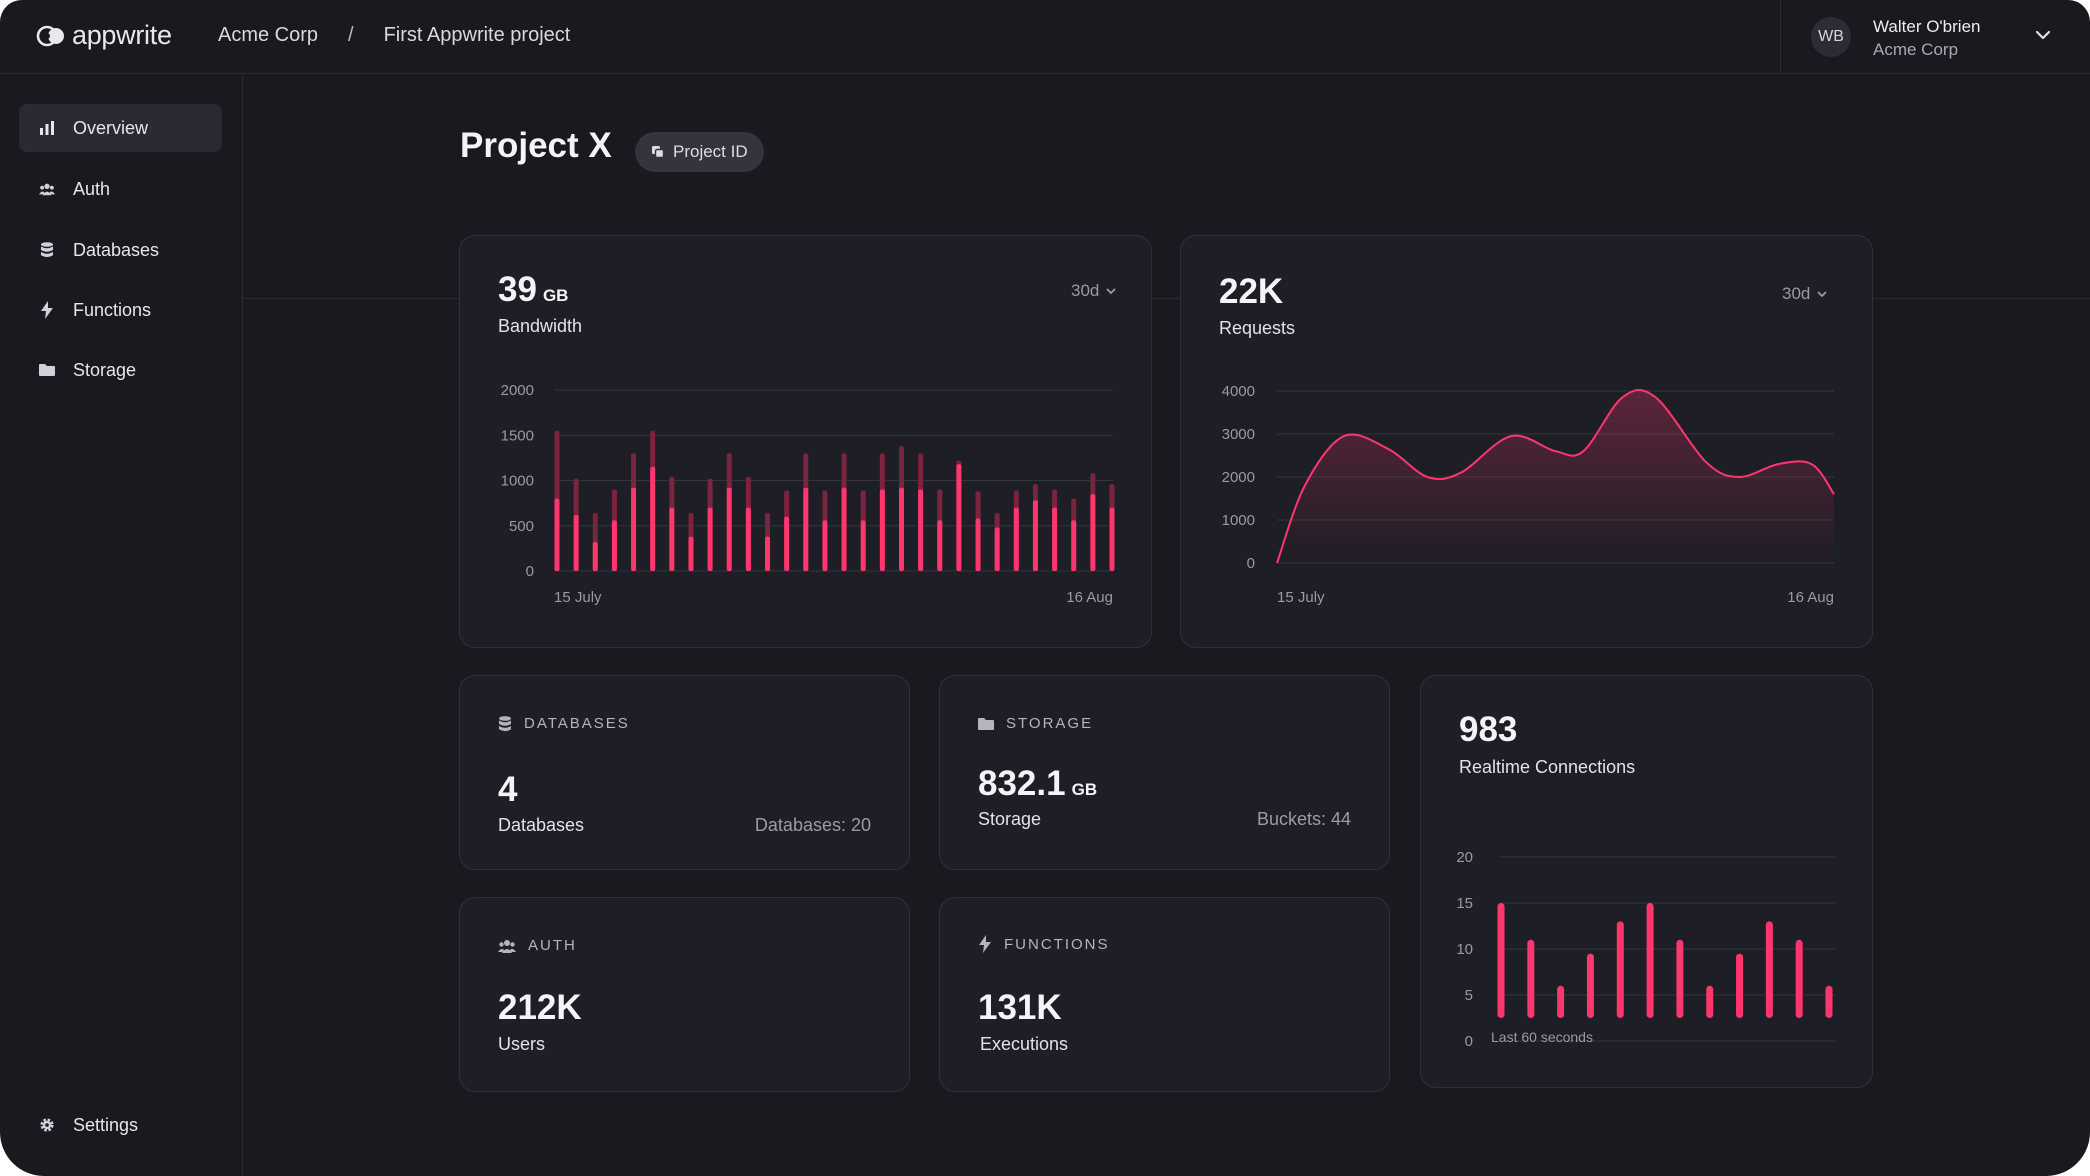 This screenshot has height=1176, width=2090. What do you see at coordinates (50, 35) in the screenshot?
I see `appwrite-logo-icon` at bounding box center [50, 35].